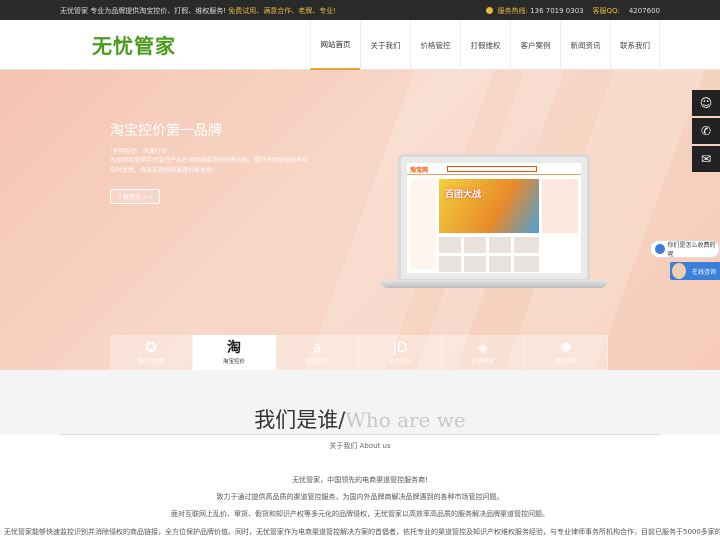 The height and width of the screenshot is (540, 720). What do you see at coordinates (635, 45) in the screenshot?
I see `nav-contact: 联系我们` at bounding box center [635, 45].